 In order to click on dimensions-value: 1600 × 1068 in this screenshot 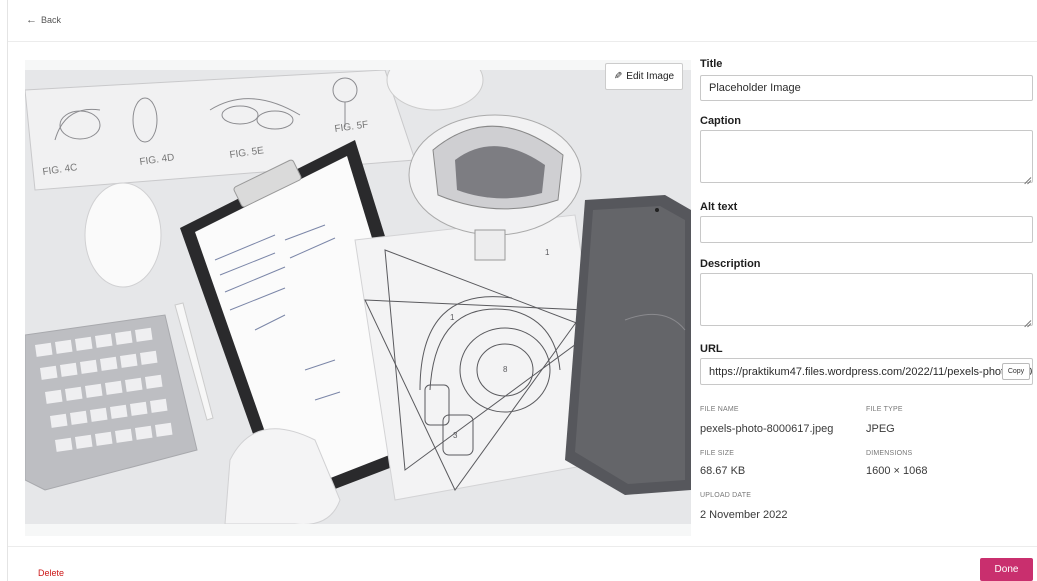, I will do `click(897, 471)`.